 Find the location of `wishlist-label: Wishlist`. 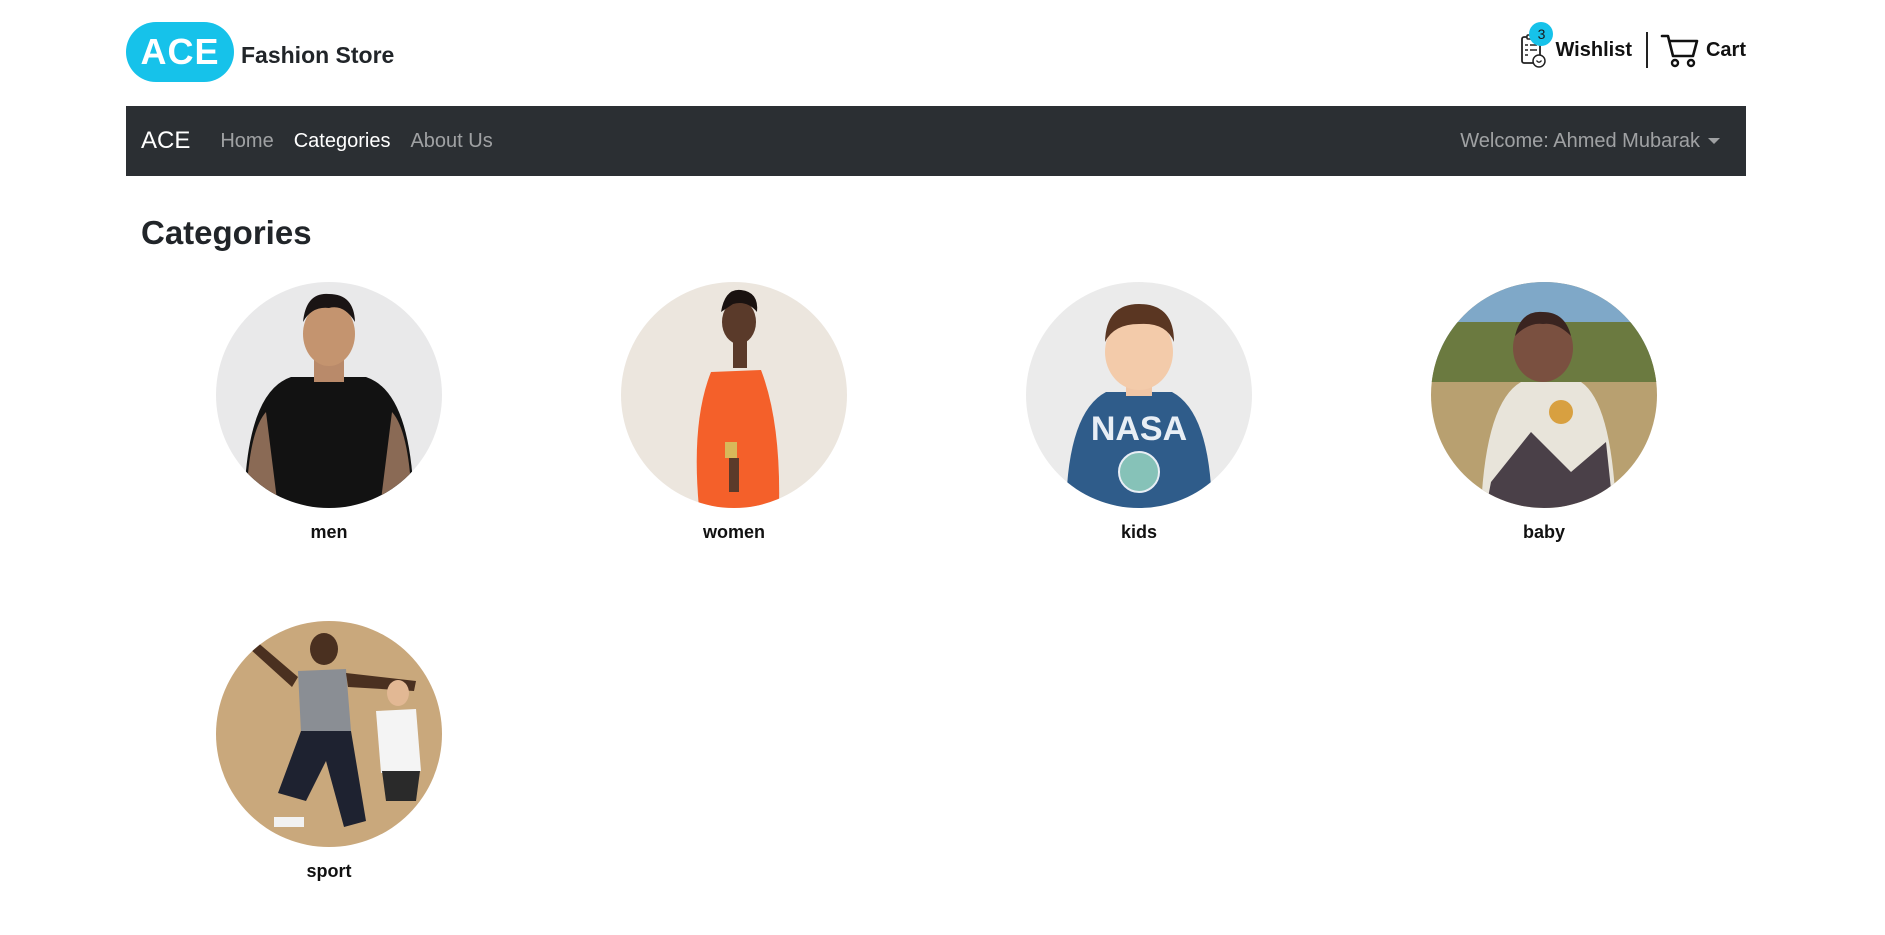

wishlist-label: Wishlist is located at coordinates (1593, 49).